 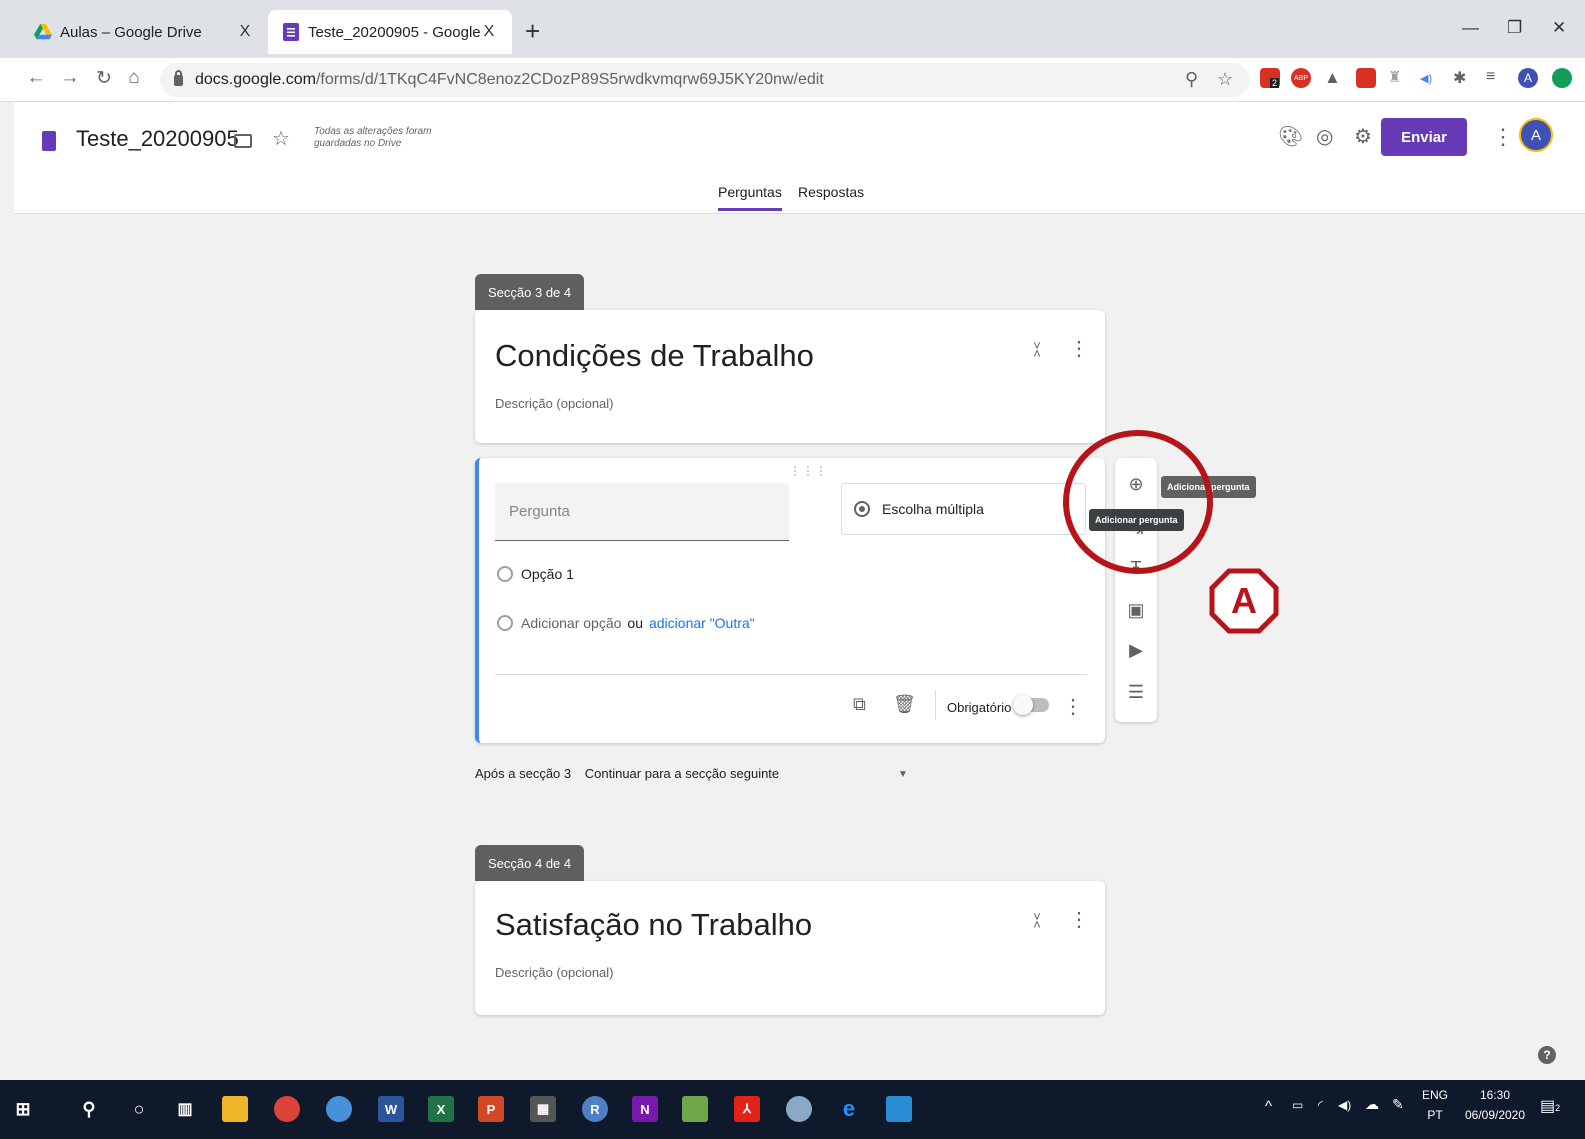 I want to click on excel-icon: X, so click(x=441, y=1109).